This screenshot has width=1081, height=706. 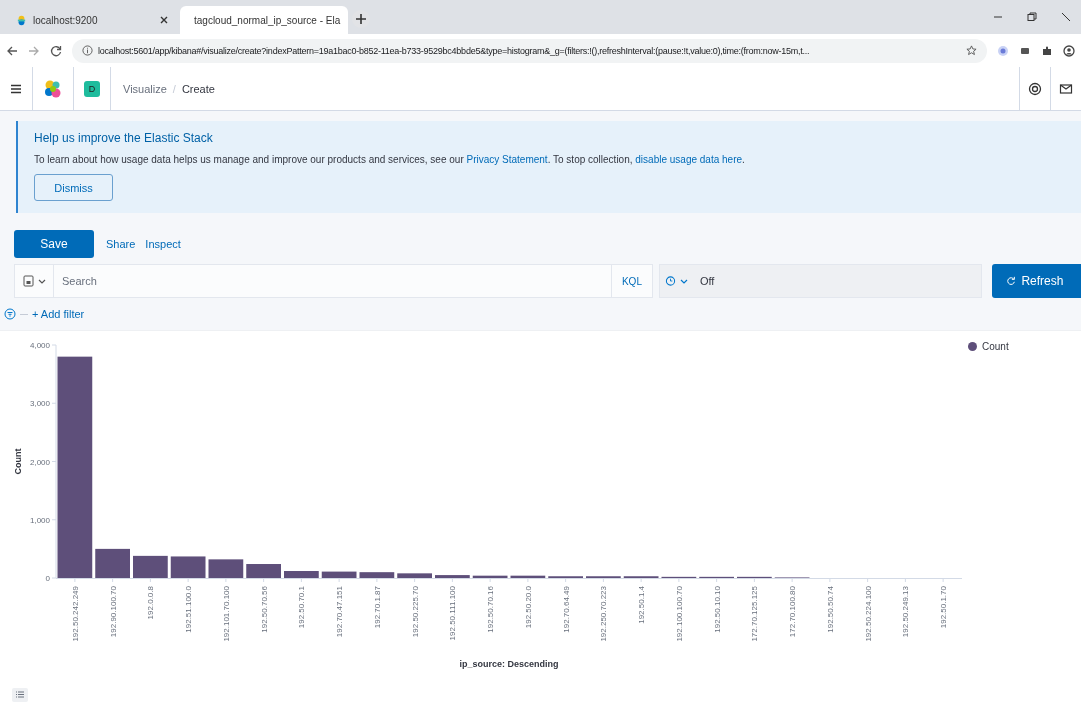 What do you see at coordinates (47, 578) in the screenshot?
I see `y-tick-label: 0` at bounding box center [47, 578].